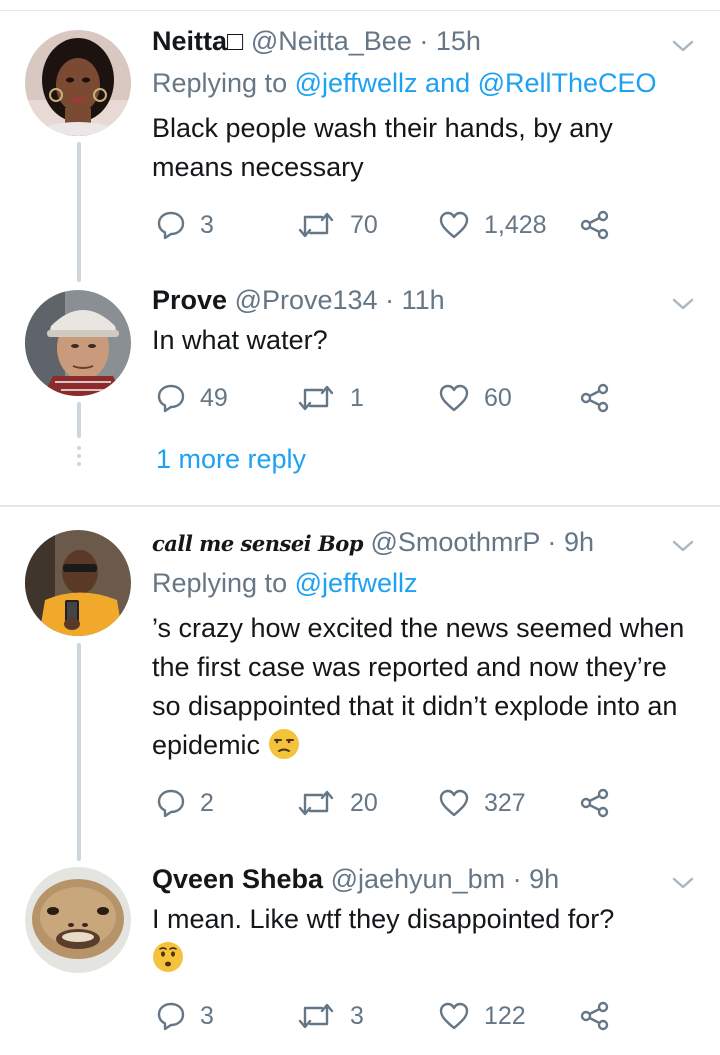 The width and height of the screenshot is (720, 1055). Describe the element at coordinates (197, 41) in the screenshot. I see `display-name: Neitta□` at that location.